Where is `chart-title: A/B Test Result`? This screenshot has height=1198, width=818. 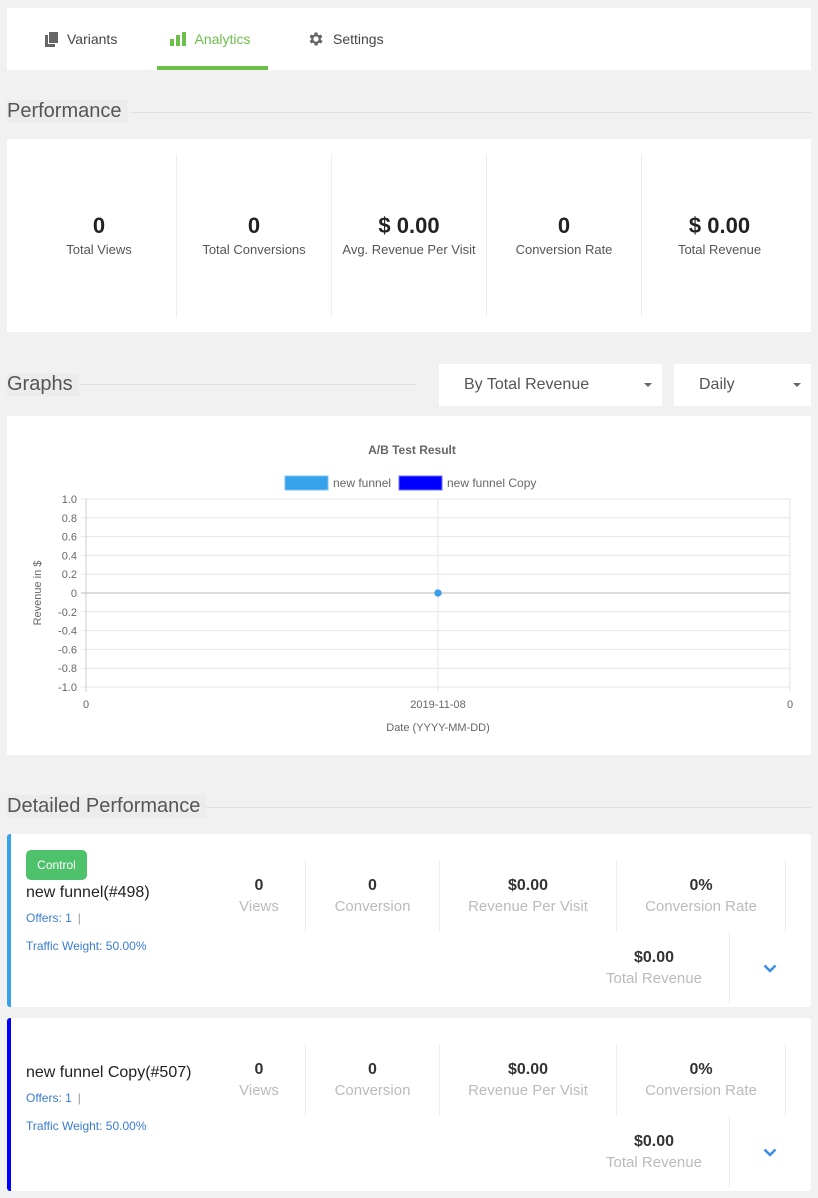
chart-title: A/B Test Result is located at coordinates (412, 450).